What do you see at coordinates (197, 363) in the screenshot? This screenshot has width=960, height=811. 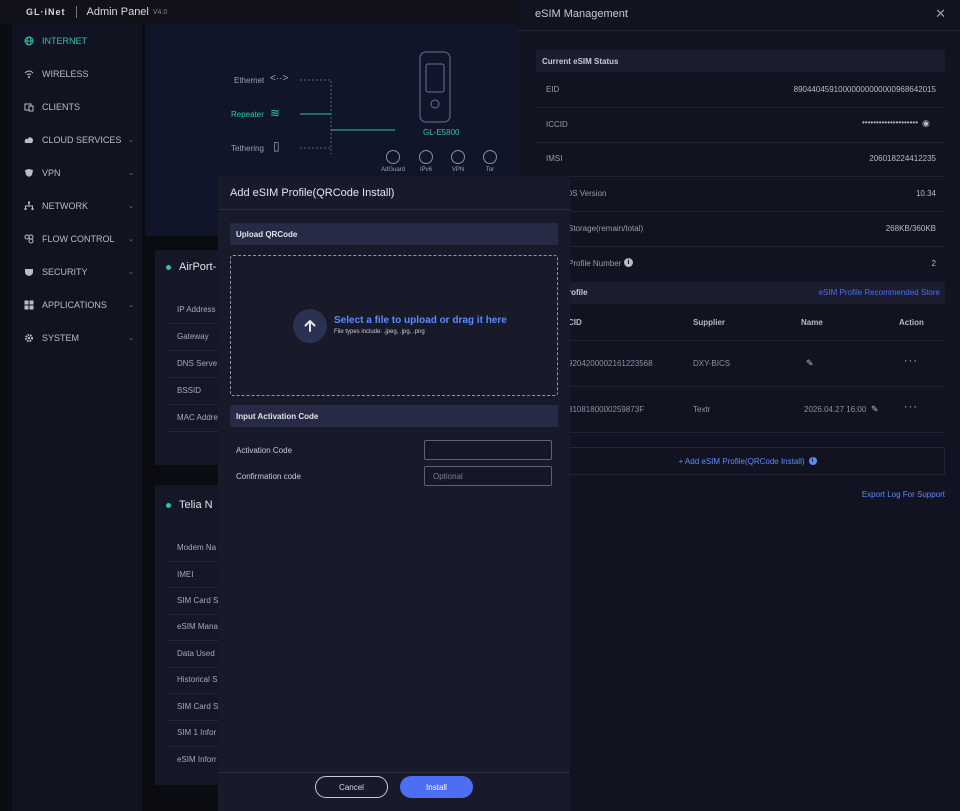 I see `dns-server-label: DNS Serve` at bounding box center [197, 363].